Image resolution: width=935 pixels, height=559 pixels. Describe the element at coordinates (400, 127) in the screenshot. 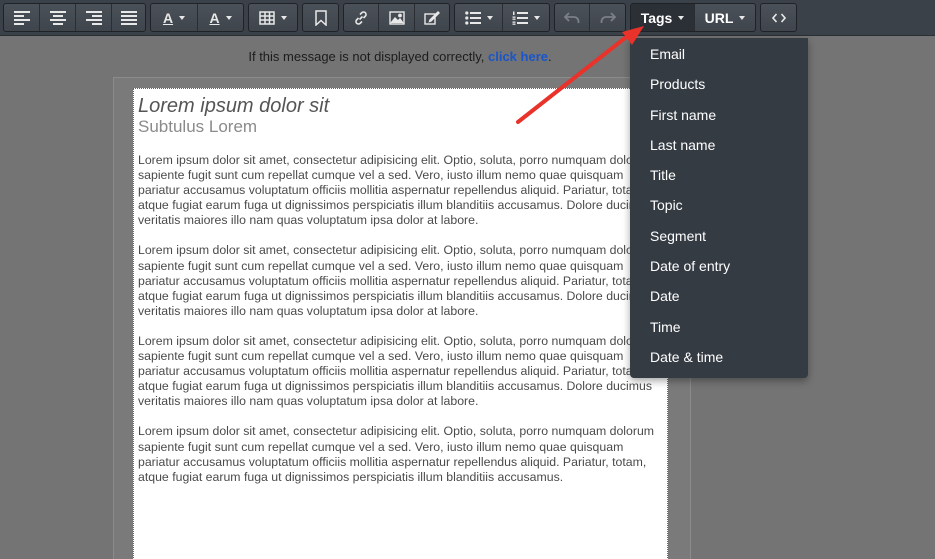

I see `email-subtitle: Subtulus Lorem` at that location.